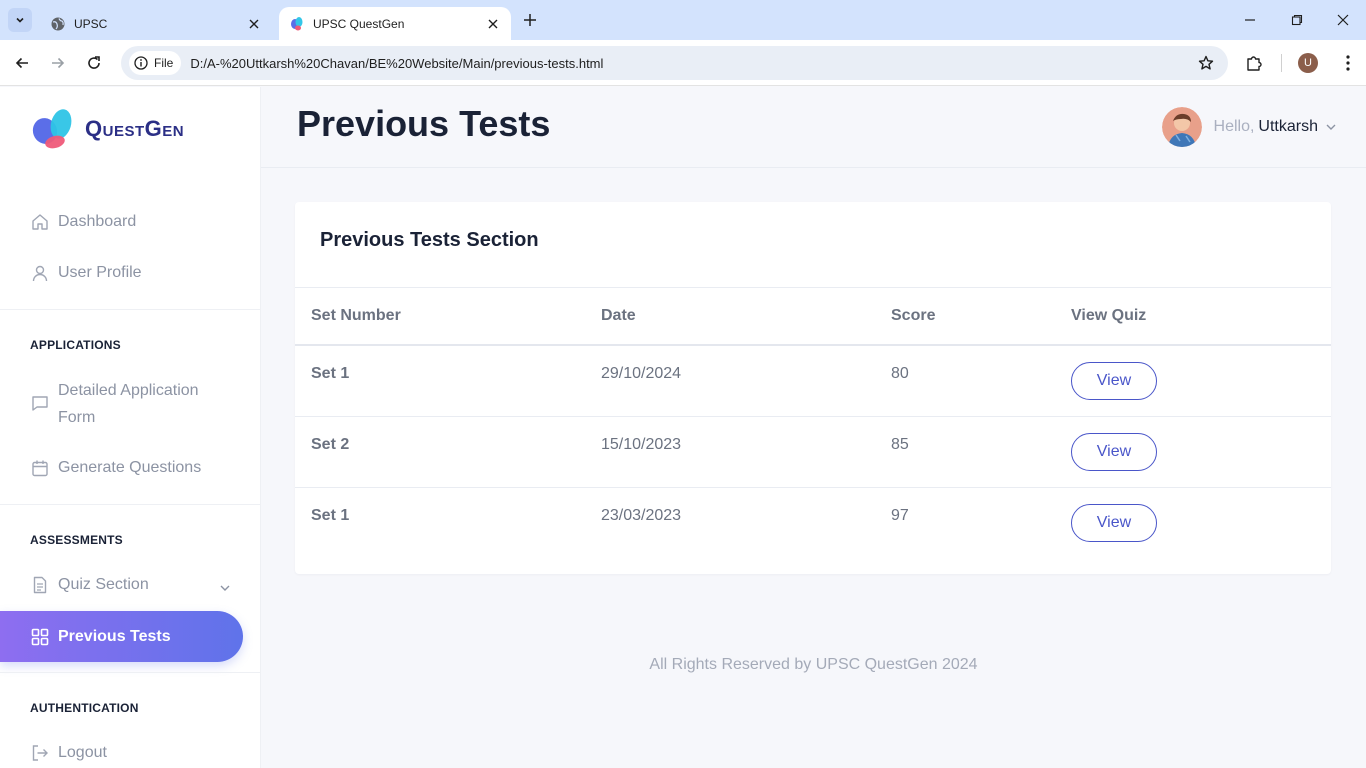 Image resolution: width=1366 pixels, height=768 pixels. Describe the element at coordinates (103, 584) in the screenshot. I see `sidebar-item-label: Quiz Section` at that location.